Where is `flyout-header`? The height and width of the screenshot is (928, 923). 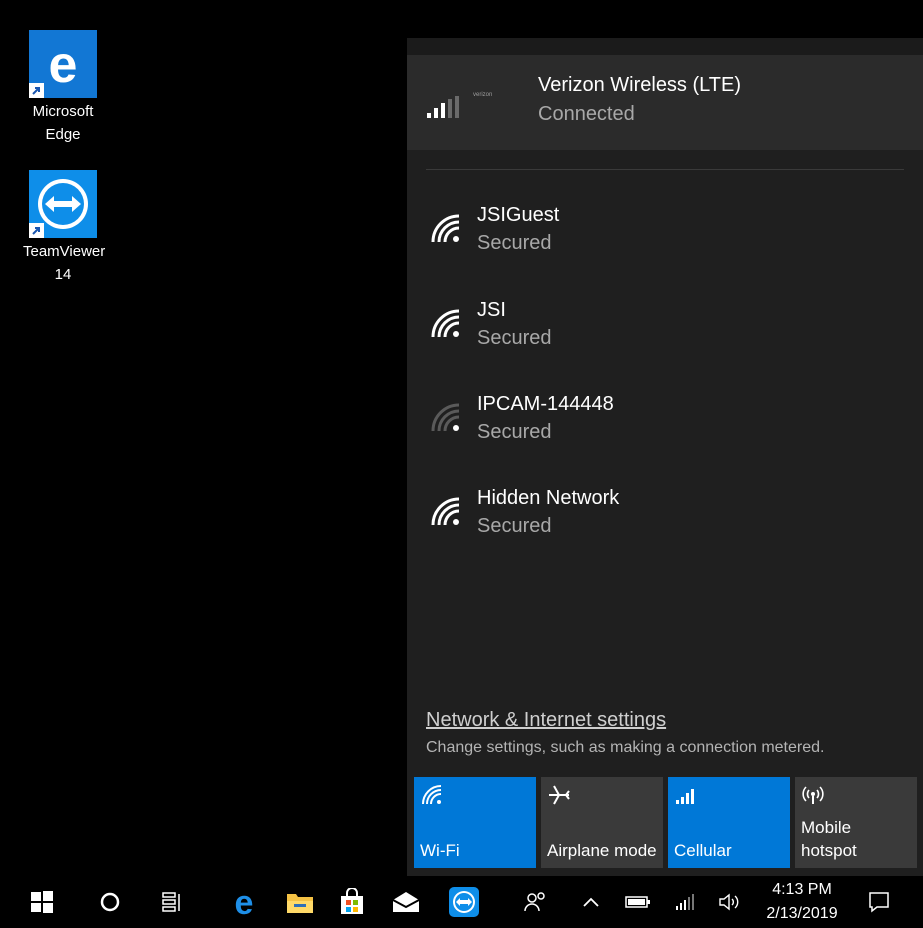
flyout-header is located at coordinates (665, 46).